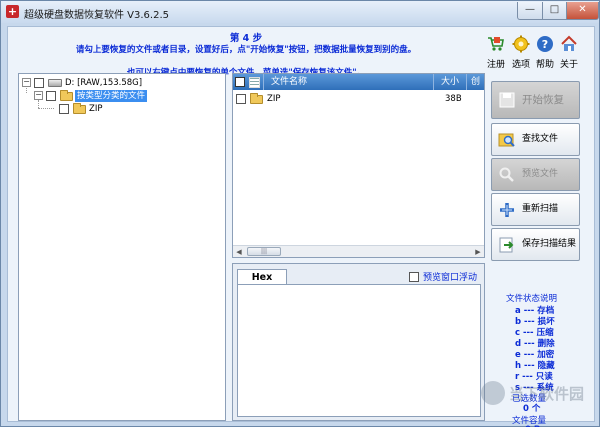  What do you see at coordinates (453, 99) in the screenshot?
I see `row-size: 38B` at bounding box center [453, 99].